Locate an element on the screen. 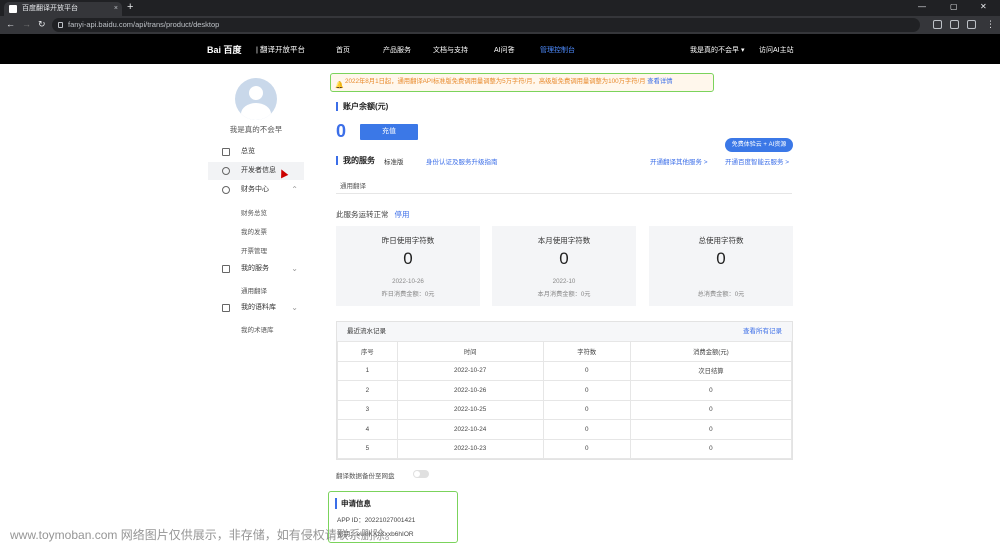  table-row: 1 2022-10-27 0 次日结算 is located at coordinates (565, 370).